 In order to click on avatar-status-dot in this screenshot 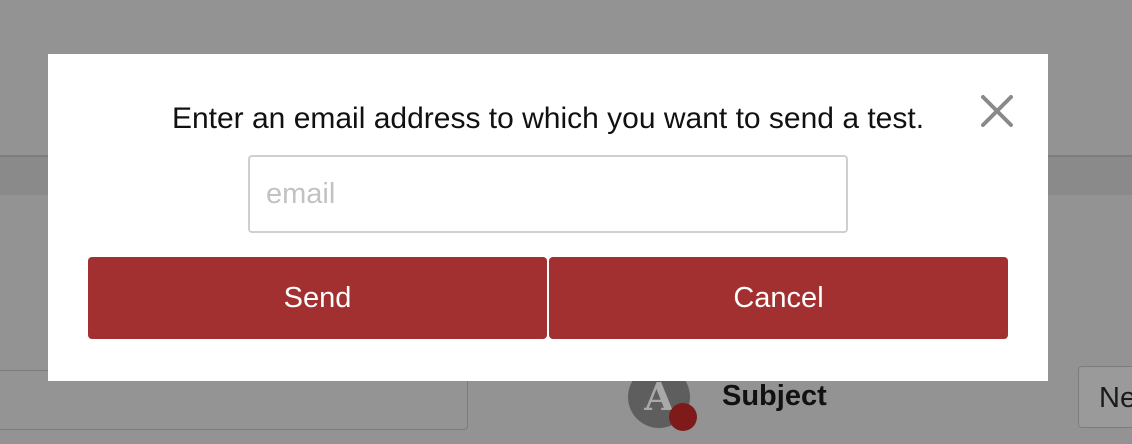, I will do `click(683, 417)`.